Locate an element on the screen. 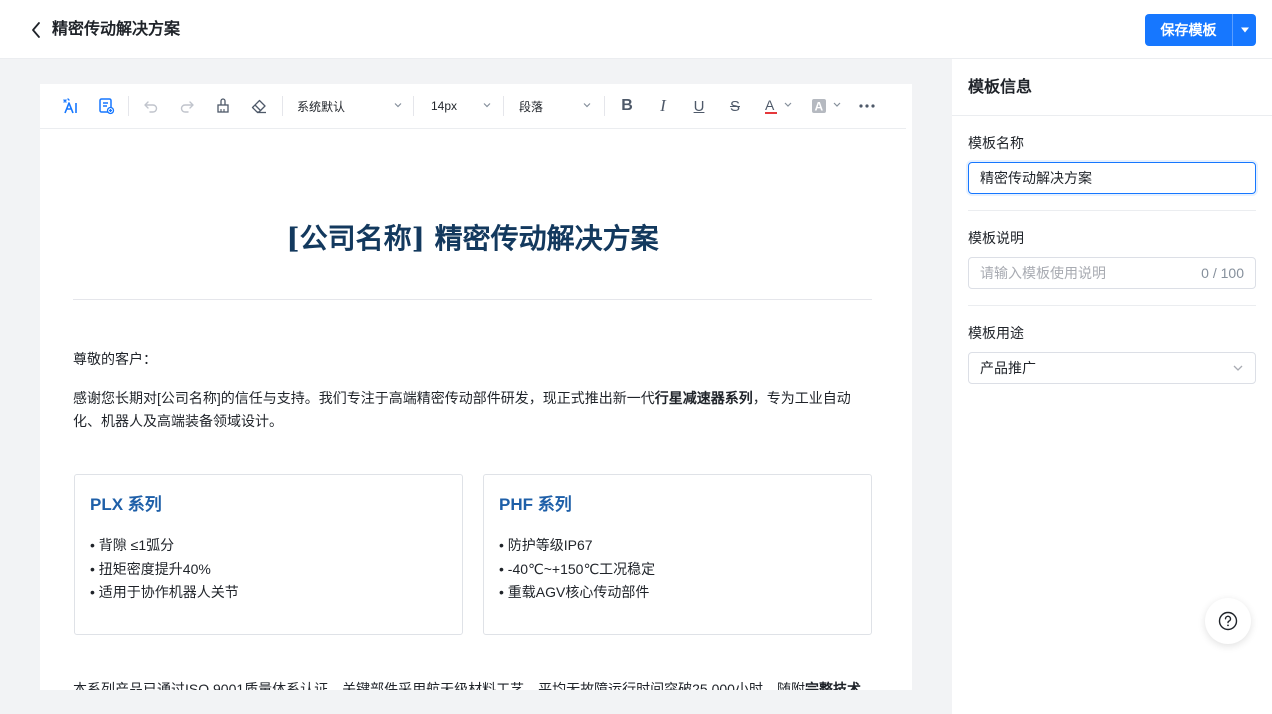  template-usage-select: 产品推广 is located at coordinates (1112, 368).